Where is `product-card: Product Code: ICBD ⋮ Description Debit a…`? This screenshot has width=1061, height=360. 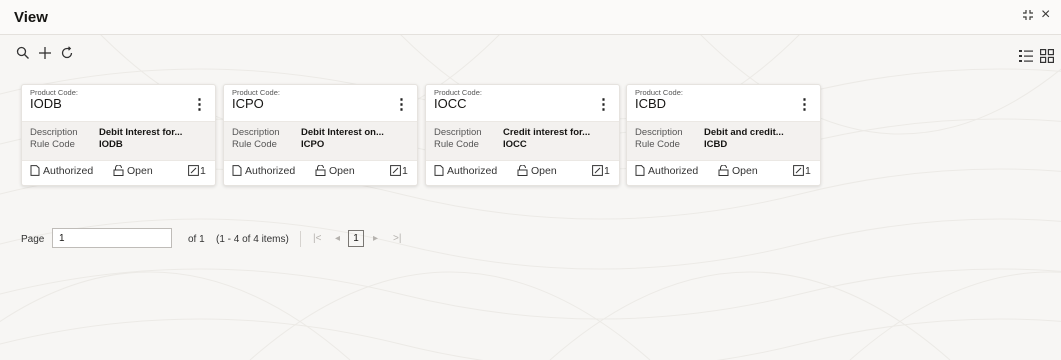 product-card: Product Code: ICBD ⋮ Description Debit a… is located at coordinates (723, 135).